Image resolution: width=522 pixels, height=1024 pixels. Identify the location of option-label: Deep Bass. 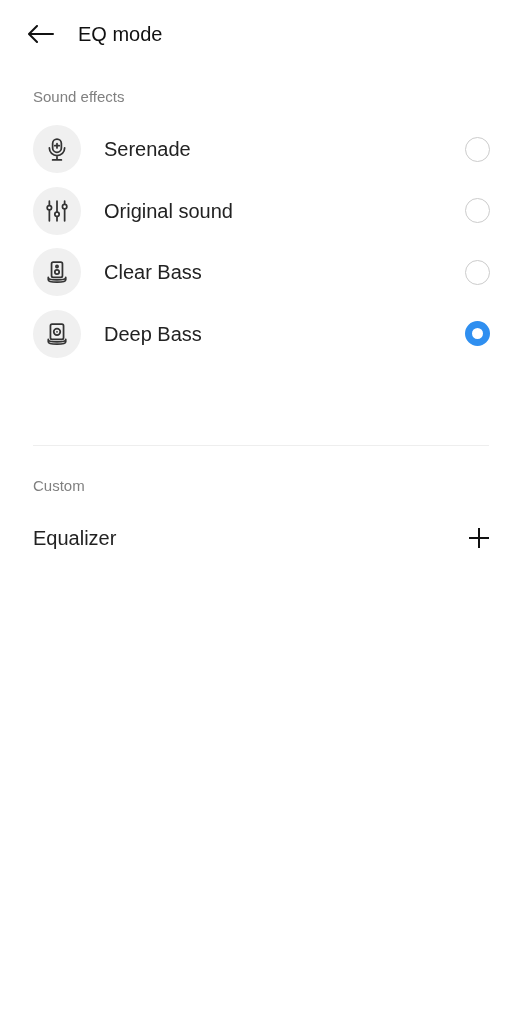
(153, 334).